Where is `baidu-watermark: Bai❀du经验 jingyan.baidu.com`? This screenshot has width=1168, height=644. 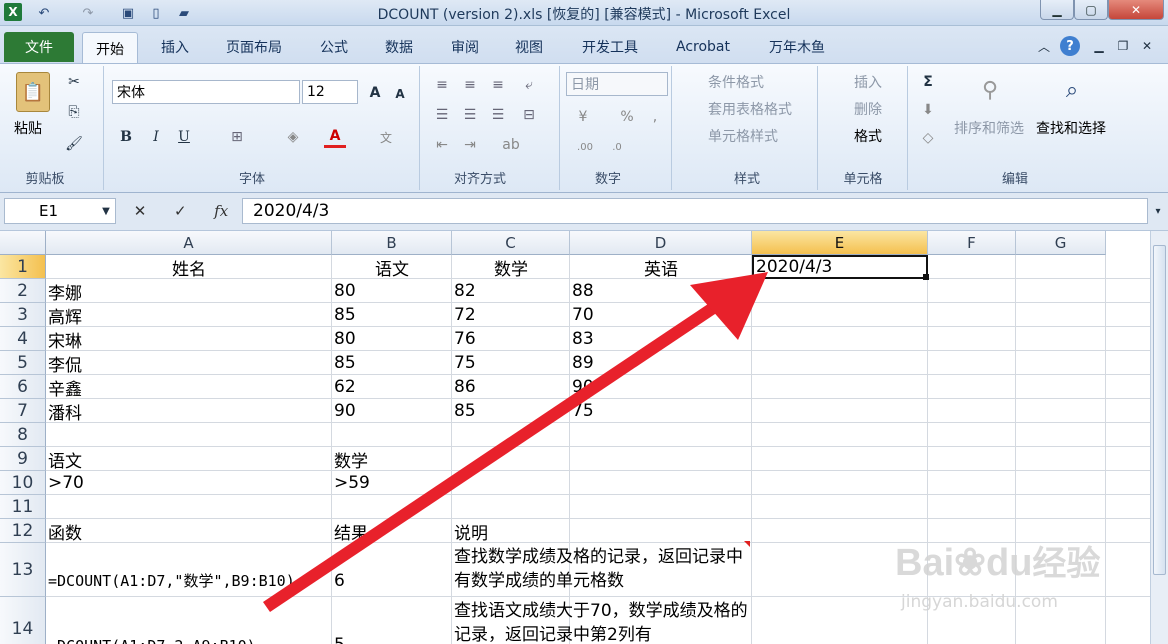
baidu-watermark: Bai❀du经验 jingyan.baidu.com is located at coordinates (1025, 567).